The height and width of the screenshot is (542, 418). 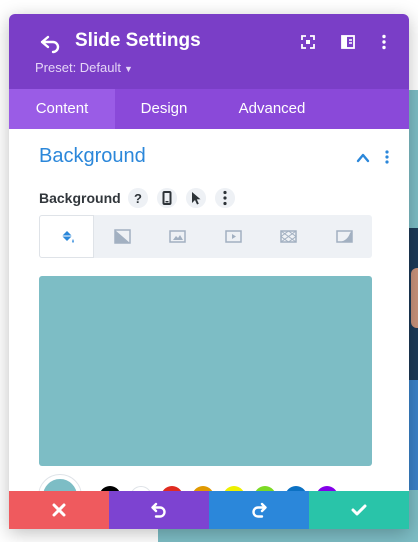 What do you see at coordinates (387, 157) in the screenshot?
I see `section-more-icon` at bounding box center [387, 157].